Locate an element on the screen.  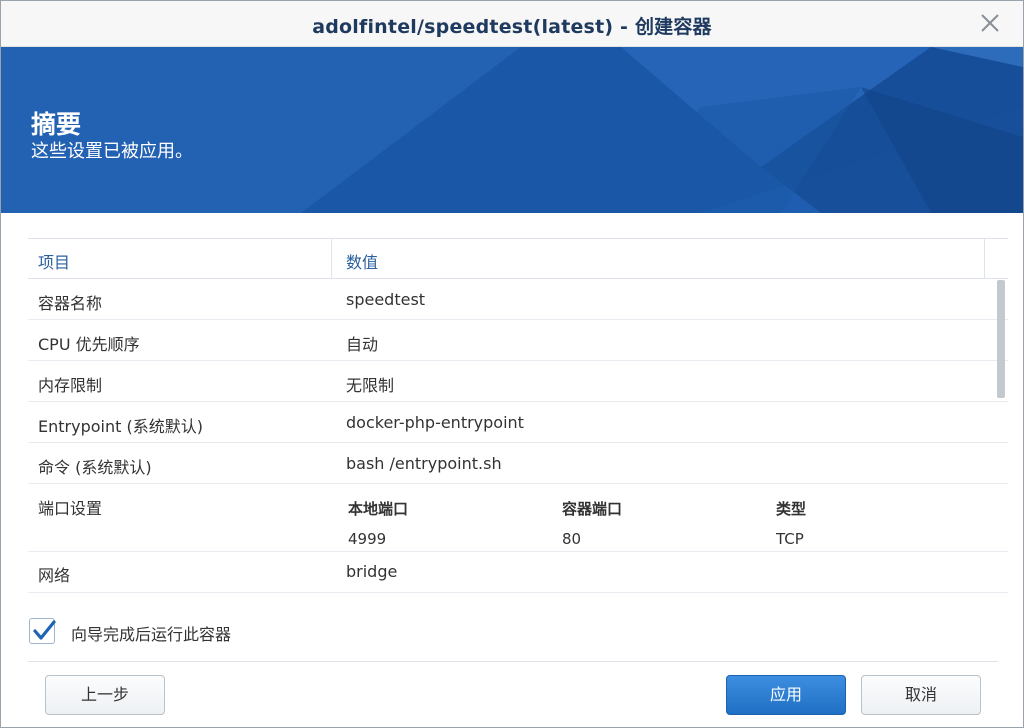
table-row: Entrypoint (系统默认) docker-php-entrypoint is located at coordinates (518, 422).